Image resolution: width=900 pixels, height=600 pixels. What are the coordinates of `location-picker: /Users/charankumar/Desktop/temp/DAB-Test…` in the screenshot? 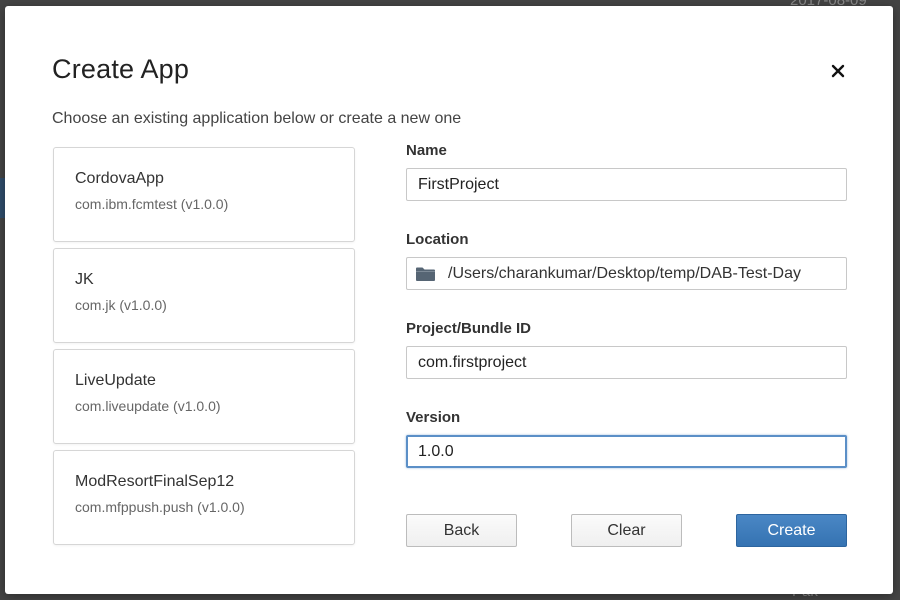 It's located at (626, 273).